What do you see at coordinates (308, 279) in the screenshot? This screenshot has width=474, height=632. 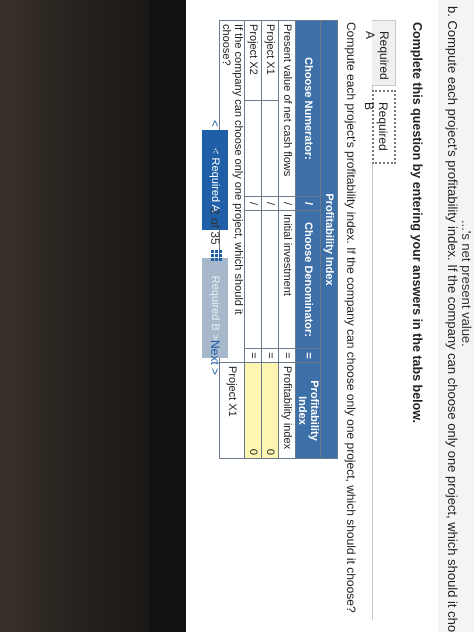 I see `header-denominator: Choose Denominator:` at bounding box center [308, 279].